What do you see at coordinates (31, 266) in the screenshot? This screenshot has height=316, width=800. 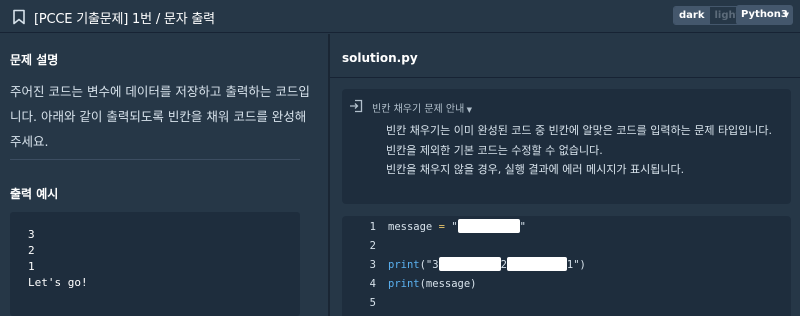 I see `output-line: 1` at bounding box center [31, 266].